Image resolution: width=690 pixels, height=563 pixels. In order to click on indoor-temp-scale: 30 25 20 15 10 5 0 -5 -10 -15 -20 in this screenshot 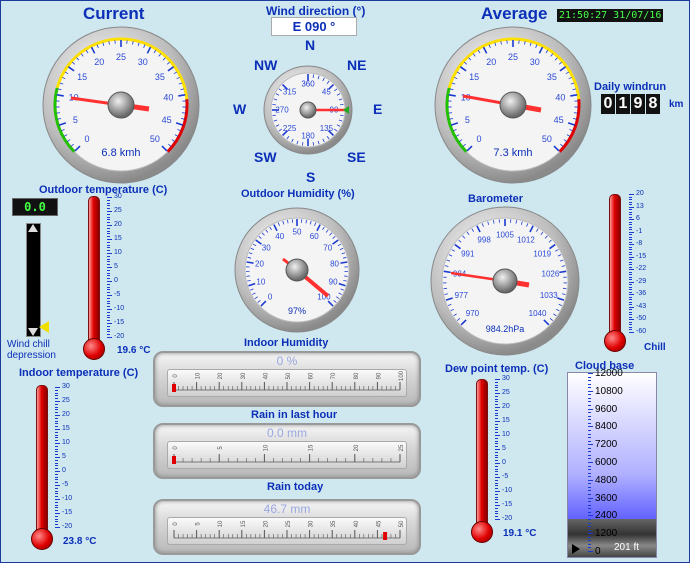, I will do `click(70, 456)`.